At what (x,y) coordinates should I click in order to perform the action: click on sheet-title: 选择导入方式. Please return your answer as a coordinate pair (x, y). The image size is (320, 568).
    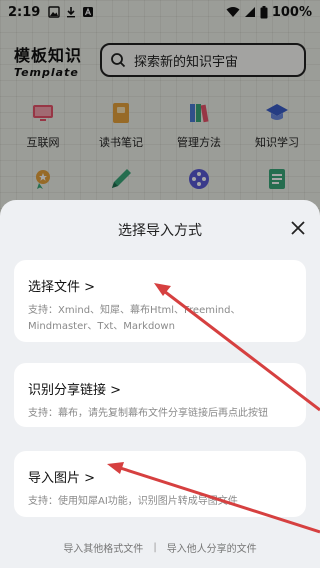
    Looking at the image, I should click on (160, 231).